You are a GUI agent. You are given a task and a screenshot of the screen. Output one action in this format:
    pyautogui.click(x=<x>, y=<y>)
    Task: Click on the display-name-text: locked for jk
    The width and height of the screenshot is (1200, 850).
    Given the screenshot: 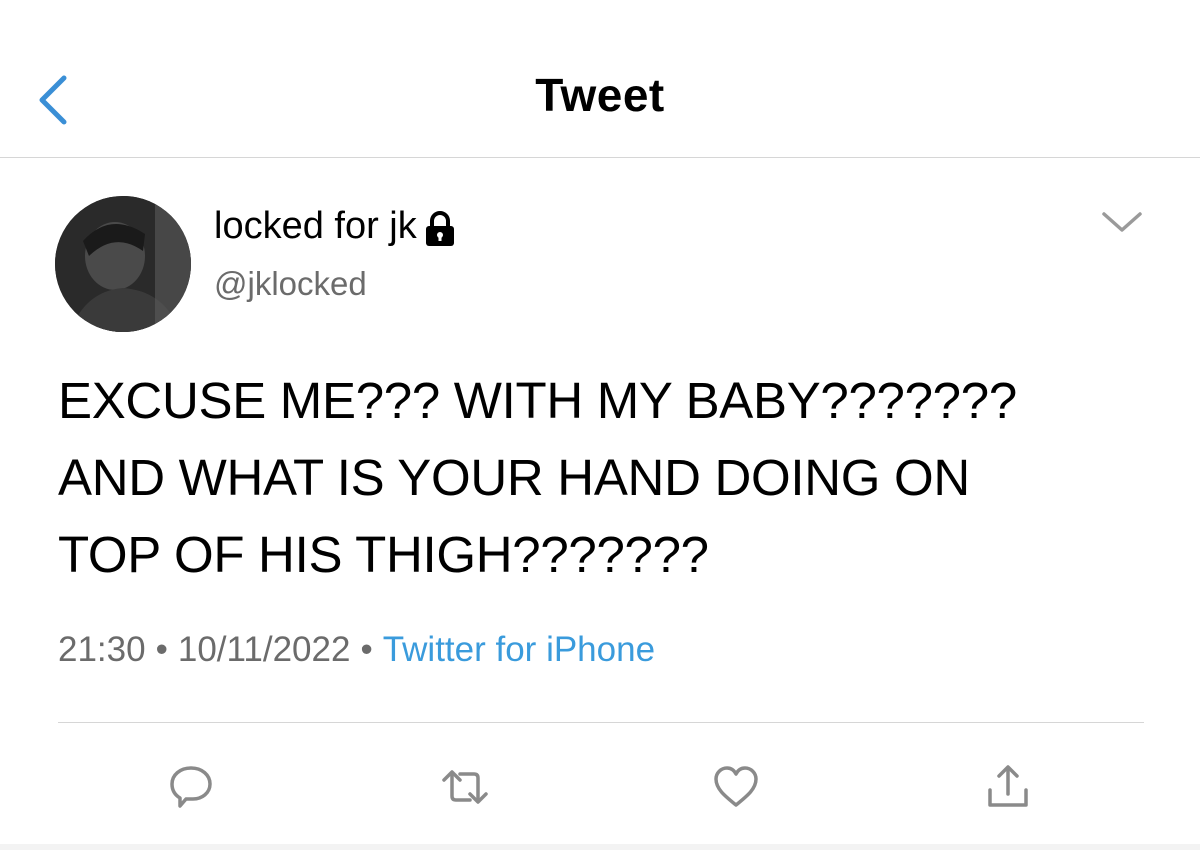 What is the action you would take?
    pyautogui.click(x=315, y=226)
    